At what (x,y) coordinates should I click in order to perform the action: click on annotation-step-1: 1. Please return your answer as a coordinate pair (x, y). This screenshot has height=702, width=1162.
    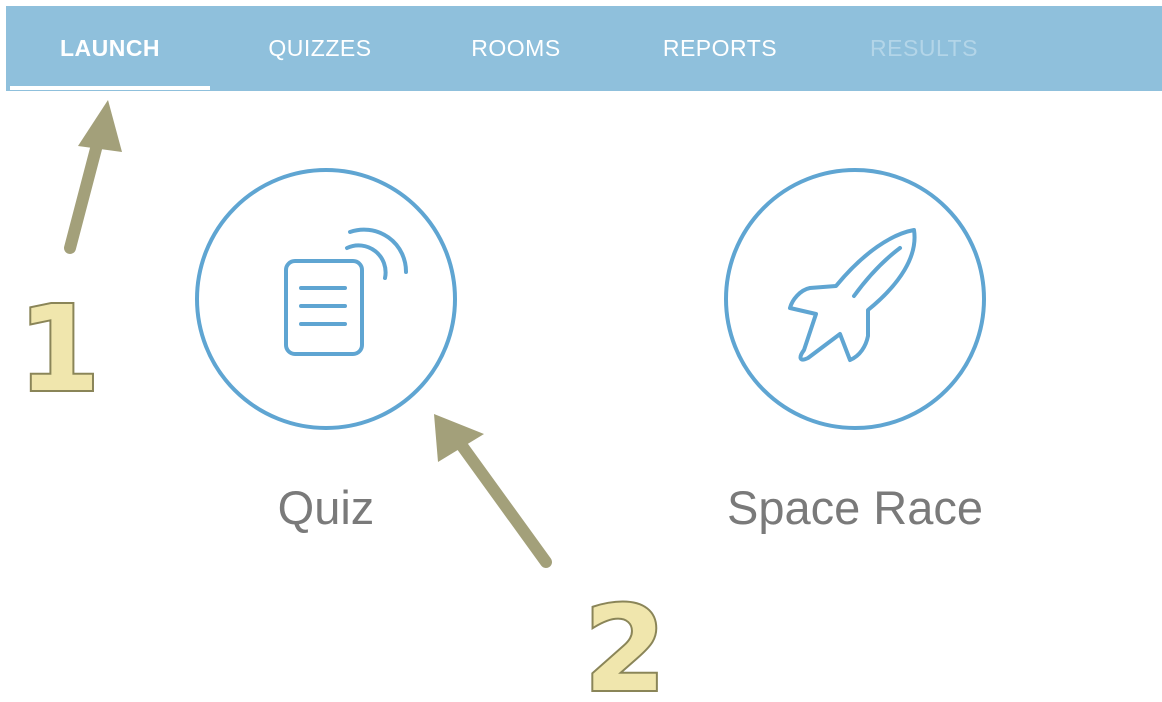
    Looking at the image, I should click on (59, 349).